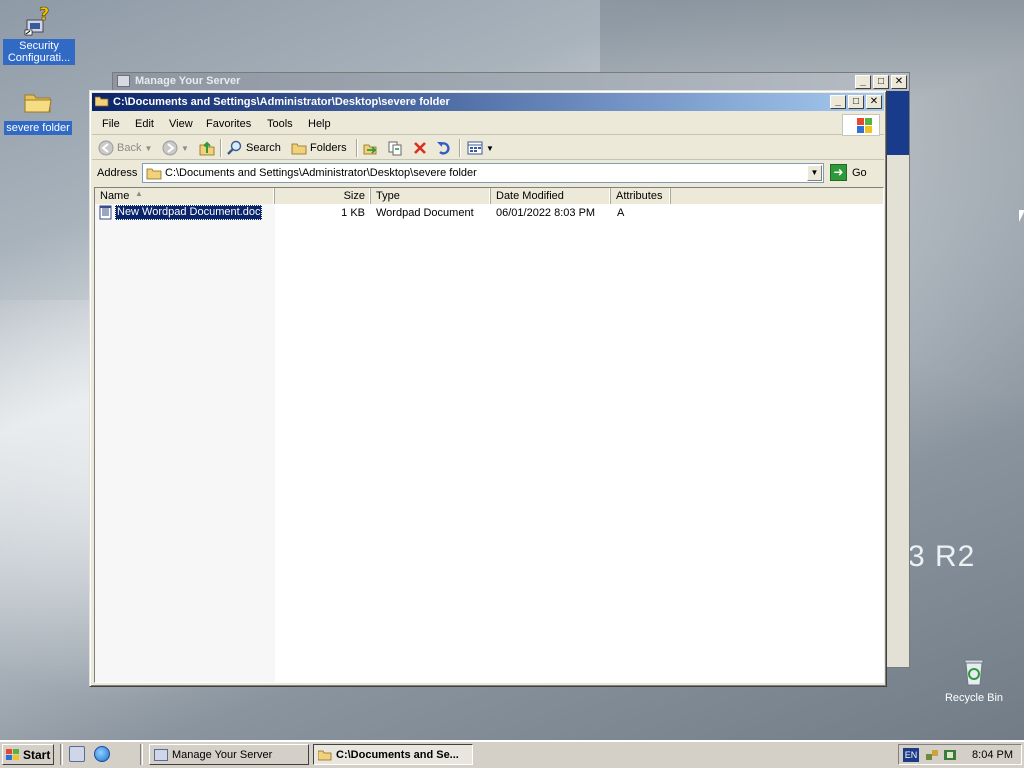 Image resolution: width=1024 pixels, height=768 pixels. What do you see at coordinates (932, 755) in the screenshot?
I see `network-icon` at bounding box center [932, 755].